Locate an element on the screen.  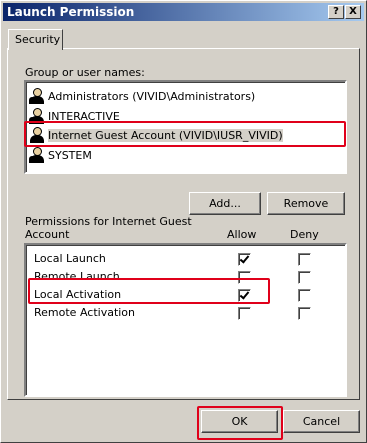
window-title: Launch Permission is located at coordinates (71, 12).